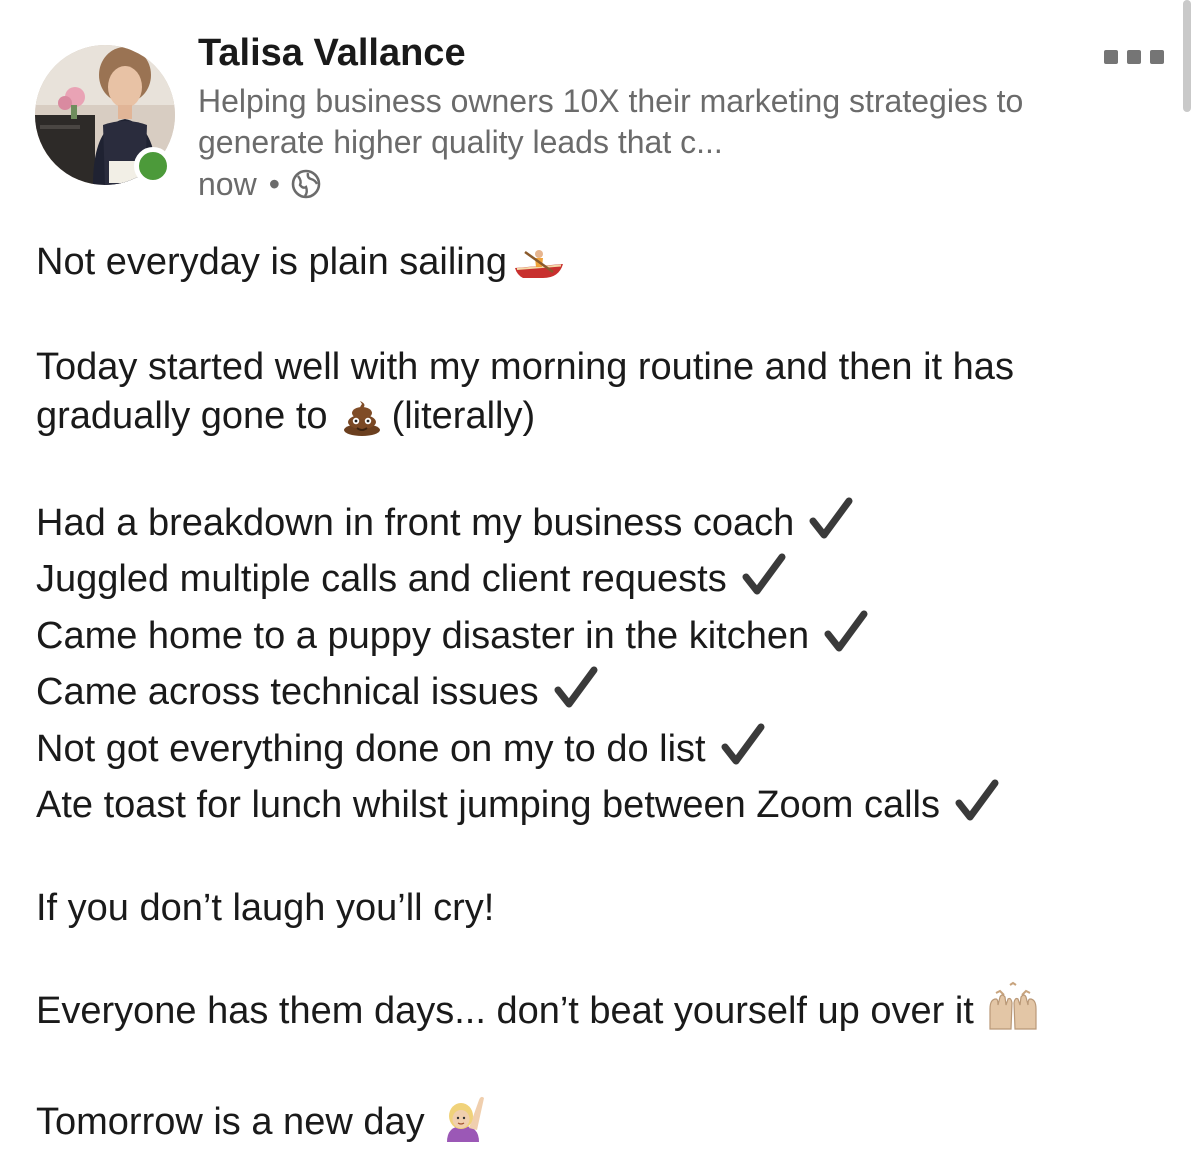 The height and width of the screenshot is (1155, 1200). I want to click on post-line: gradually gone to (literally), so click(601, 420).